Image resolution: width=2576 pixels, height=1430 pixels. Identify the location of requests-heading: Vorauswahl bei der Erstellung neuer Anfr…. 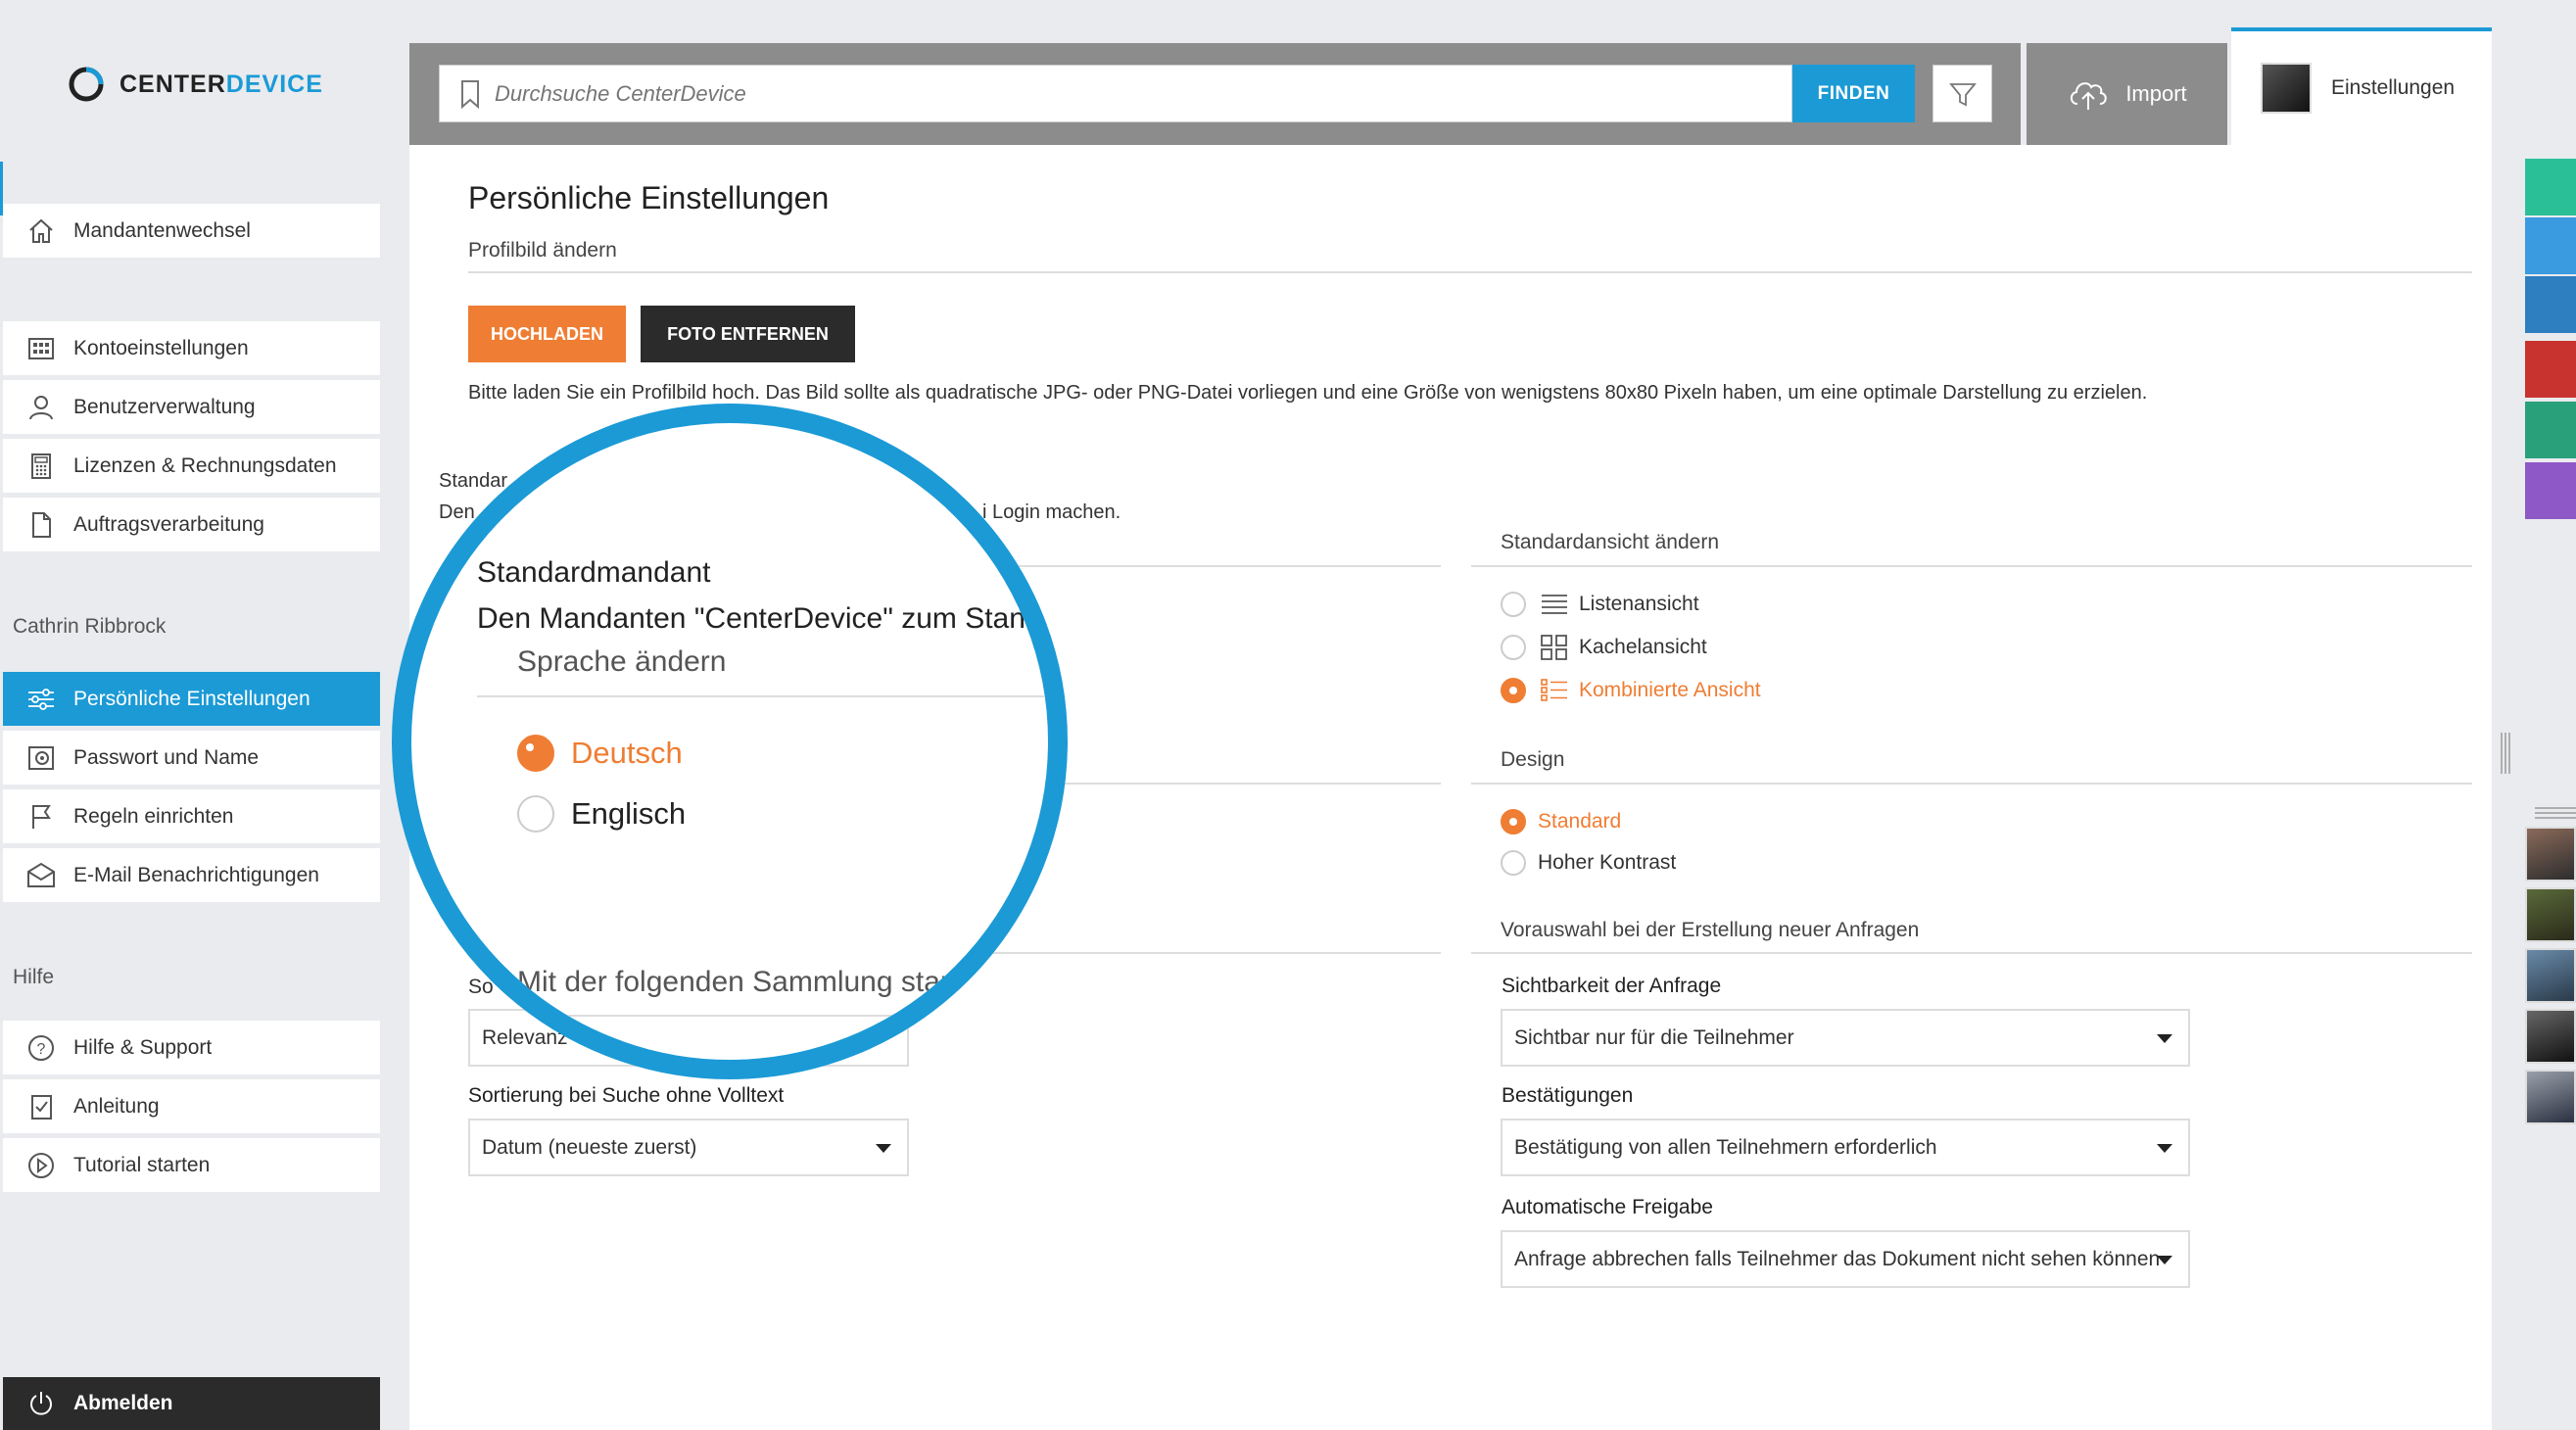
(1710, 930).